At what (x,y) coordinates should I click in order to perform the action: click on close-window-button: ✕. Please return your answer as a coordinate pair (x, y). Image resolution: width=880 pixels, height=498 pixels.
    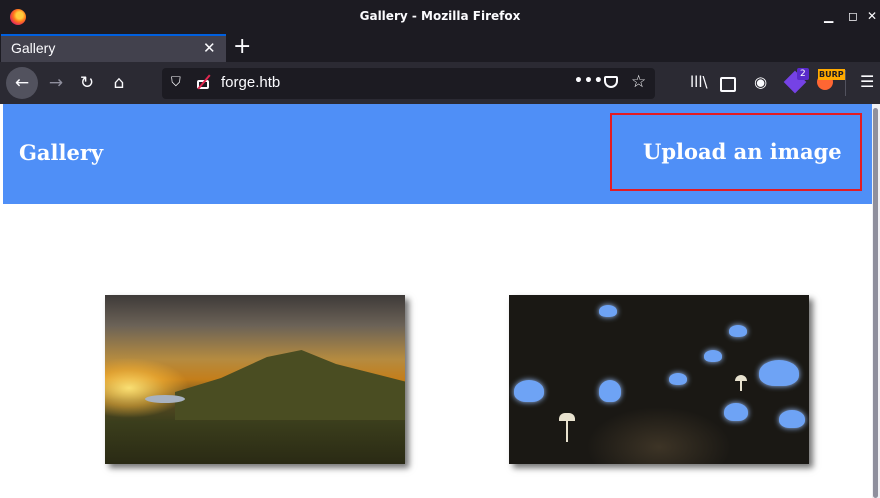
    Looking at the image, I should click on (872, 16).